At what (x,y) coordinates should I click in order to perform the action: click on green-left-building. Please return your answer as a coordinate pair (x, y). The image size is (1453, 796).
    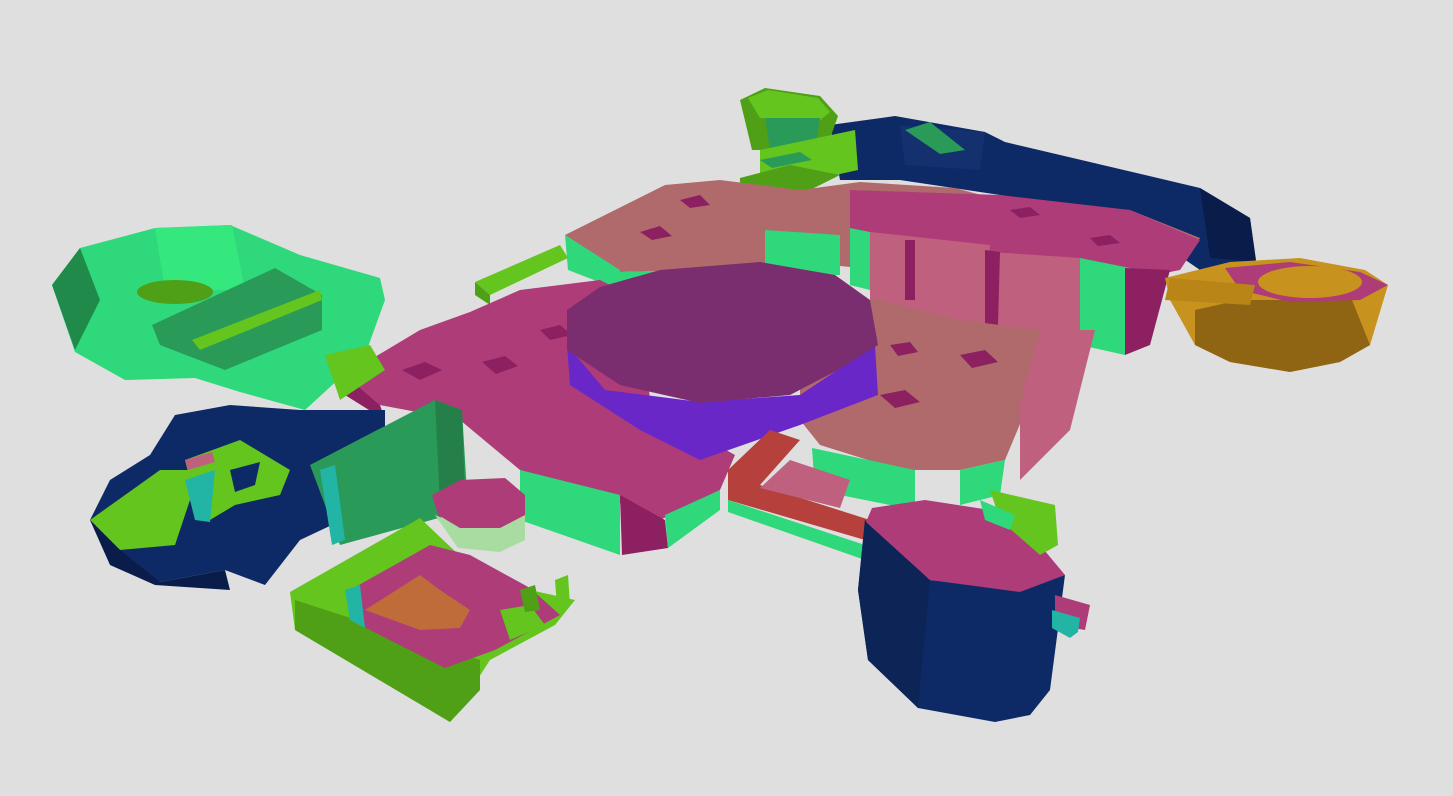
    Looking at the image, I should click on (218, 317).